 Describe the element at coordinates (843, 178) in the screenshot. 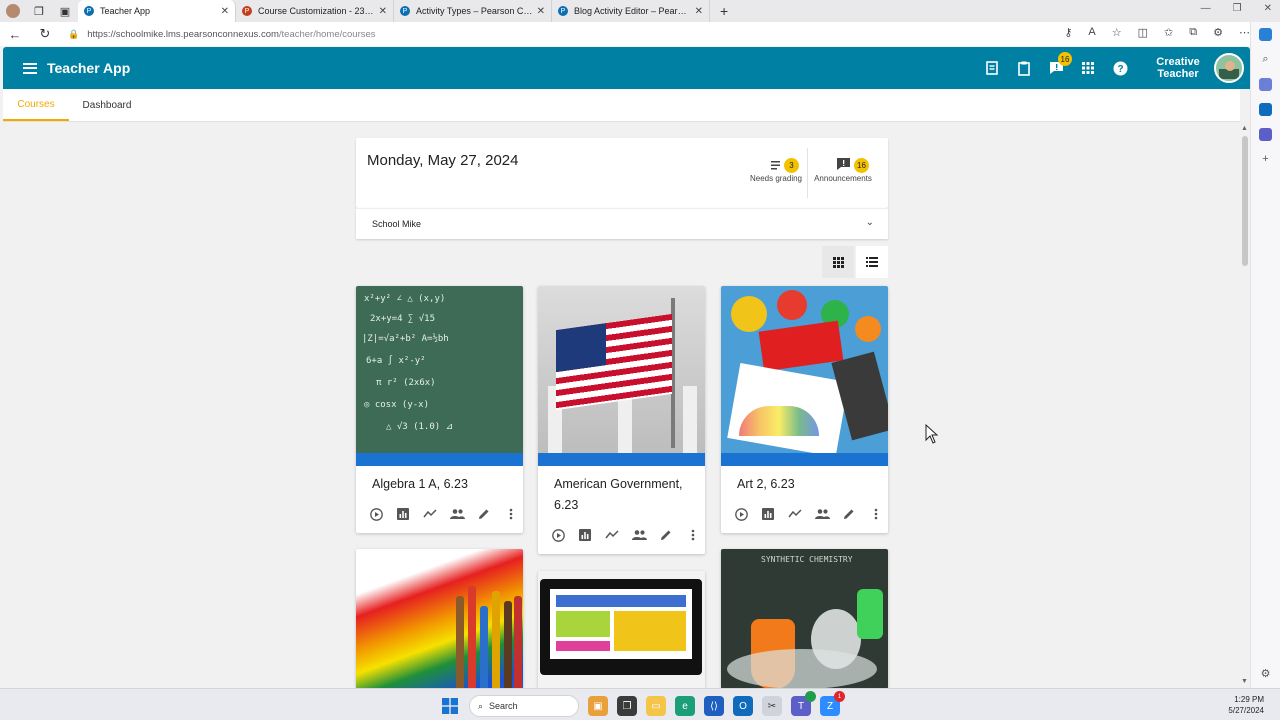

I see `announcements-label: Announcements` at that location.